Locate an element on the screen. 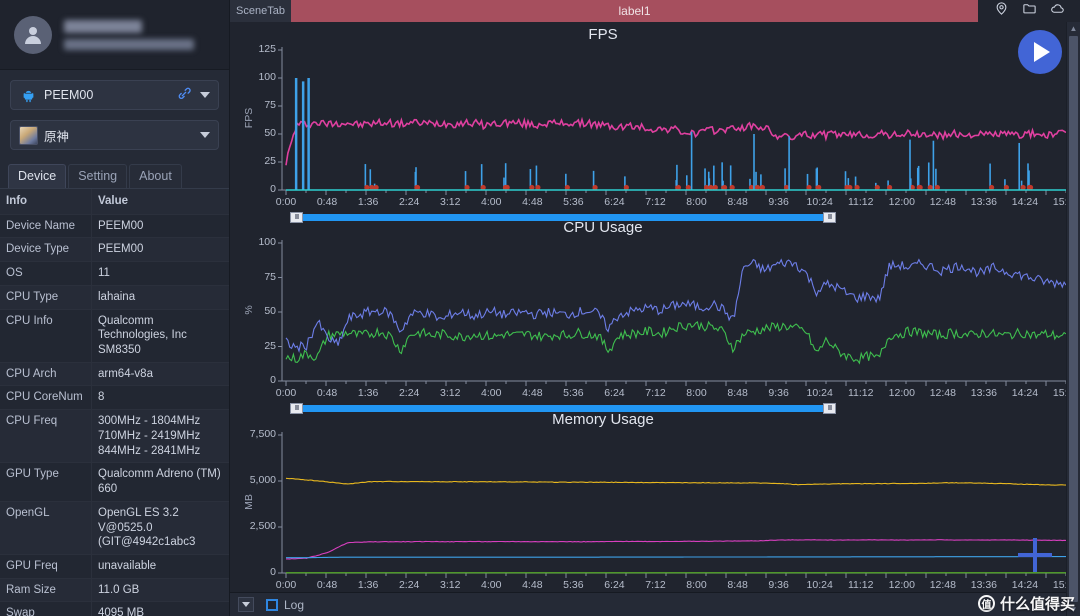  folder-icon is located at coordinates (1029, 11).